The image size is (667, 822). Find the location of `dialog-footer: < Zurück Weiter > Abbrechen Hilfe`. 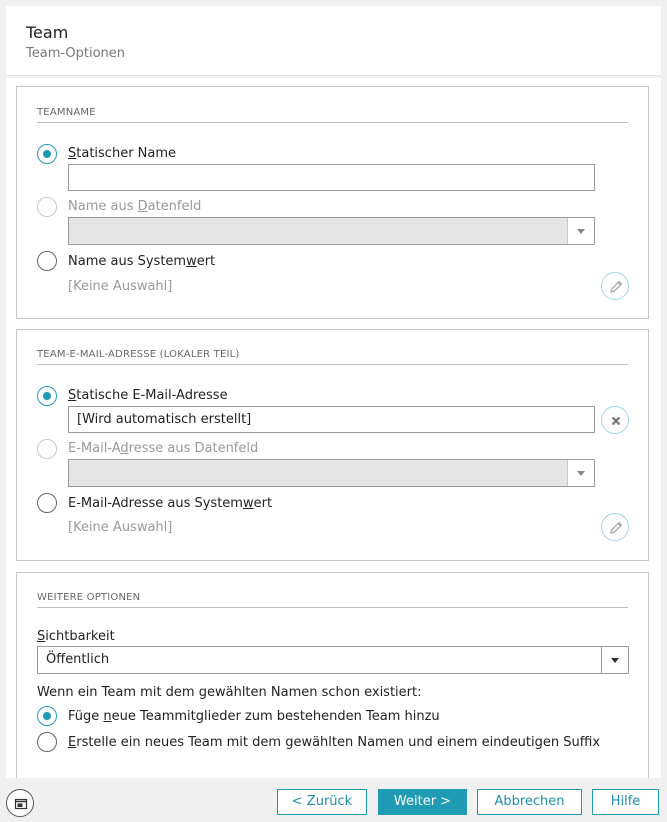

dialog-footer: < Zurück Weiter > Abbrechen Hilfe is located at coordinates (333, 800).